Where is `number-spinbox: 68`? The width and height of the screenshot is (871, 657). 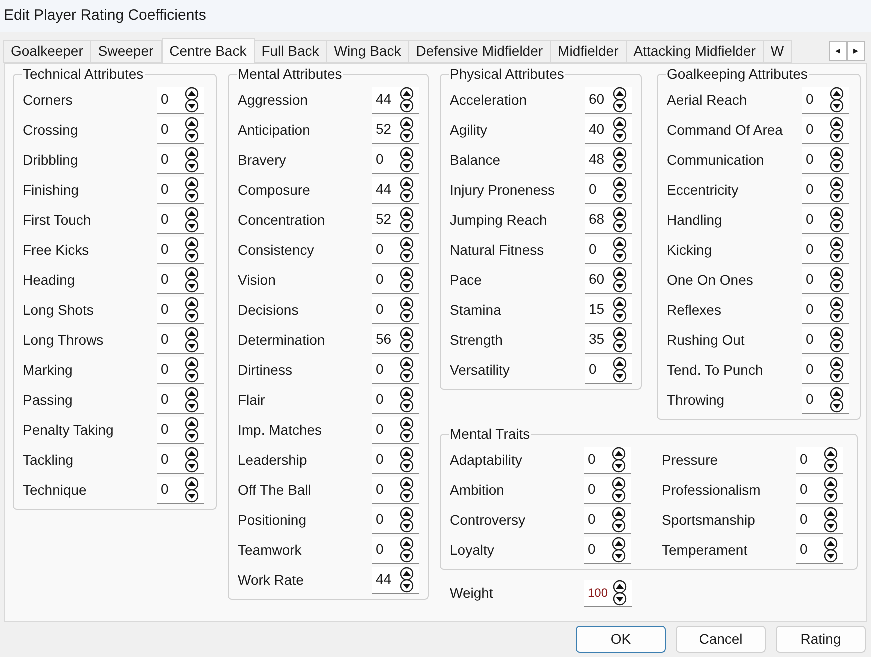
number-spinbox: 68 is located at coordinates (608, 220).